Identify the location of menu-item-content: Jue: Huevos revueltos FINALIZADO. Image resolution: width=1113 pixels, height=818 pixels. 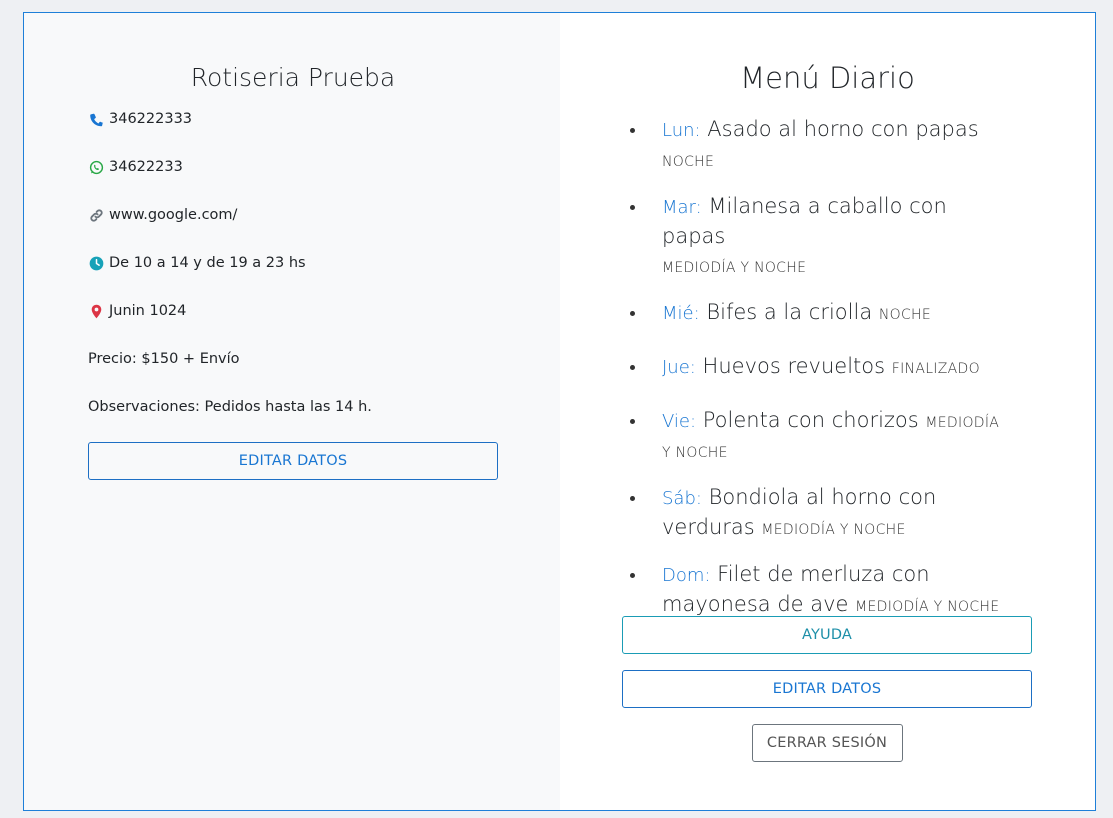
(819, 367).